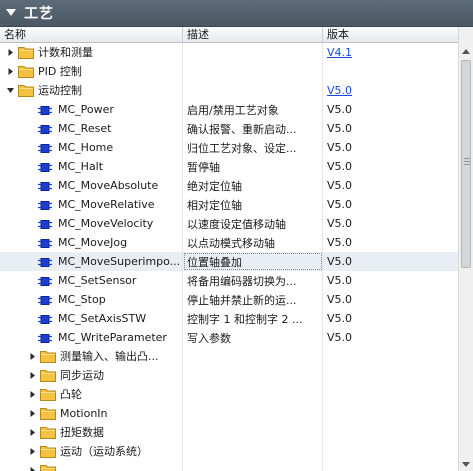 Image resolution: width=473 pixels, height=471 pixels. I want to click on folder-label: 运动（运动系统）, so click(104, 451).